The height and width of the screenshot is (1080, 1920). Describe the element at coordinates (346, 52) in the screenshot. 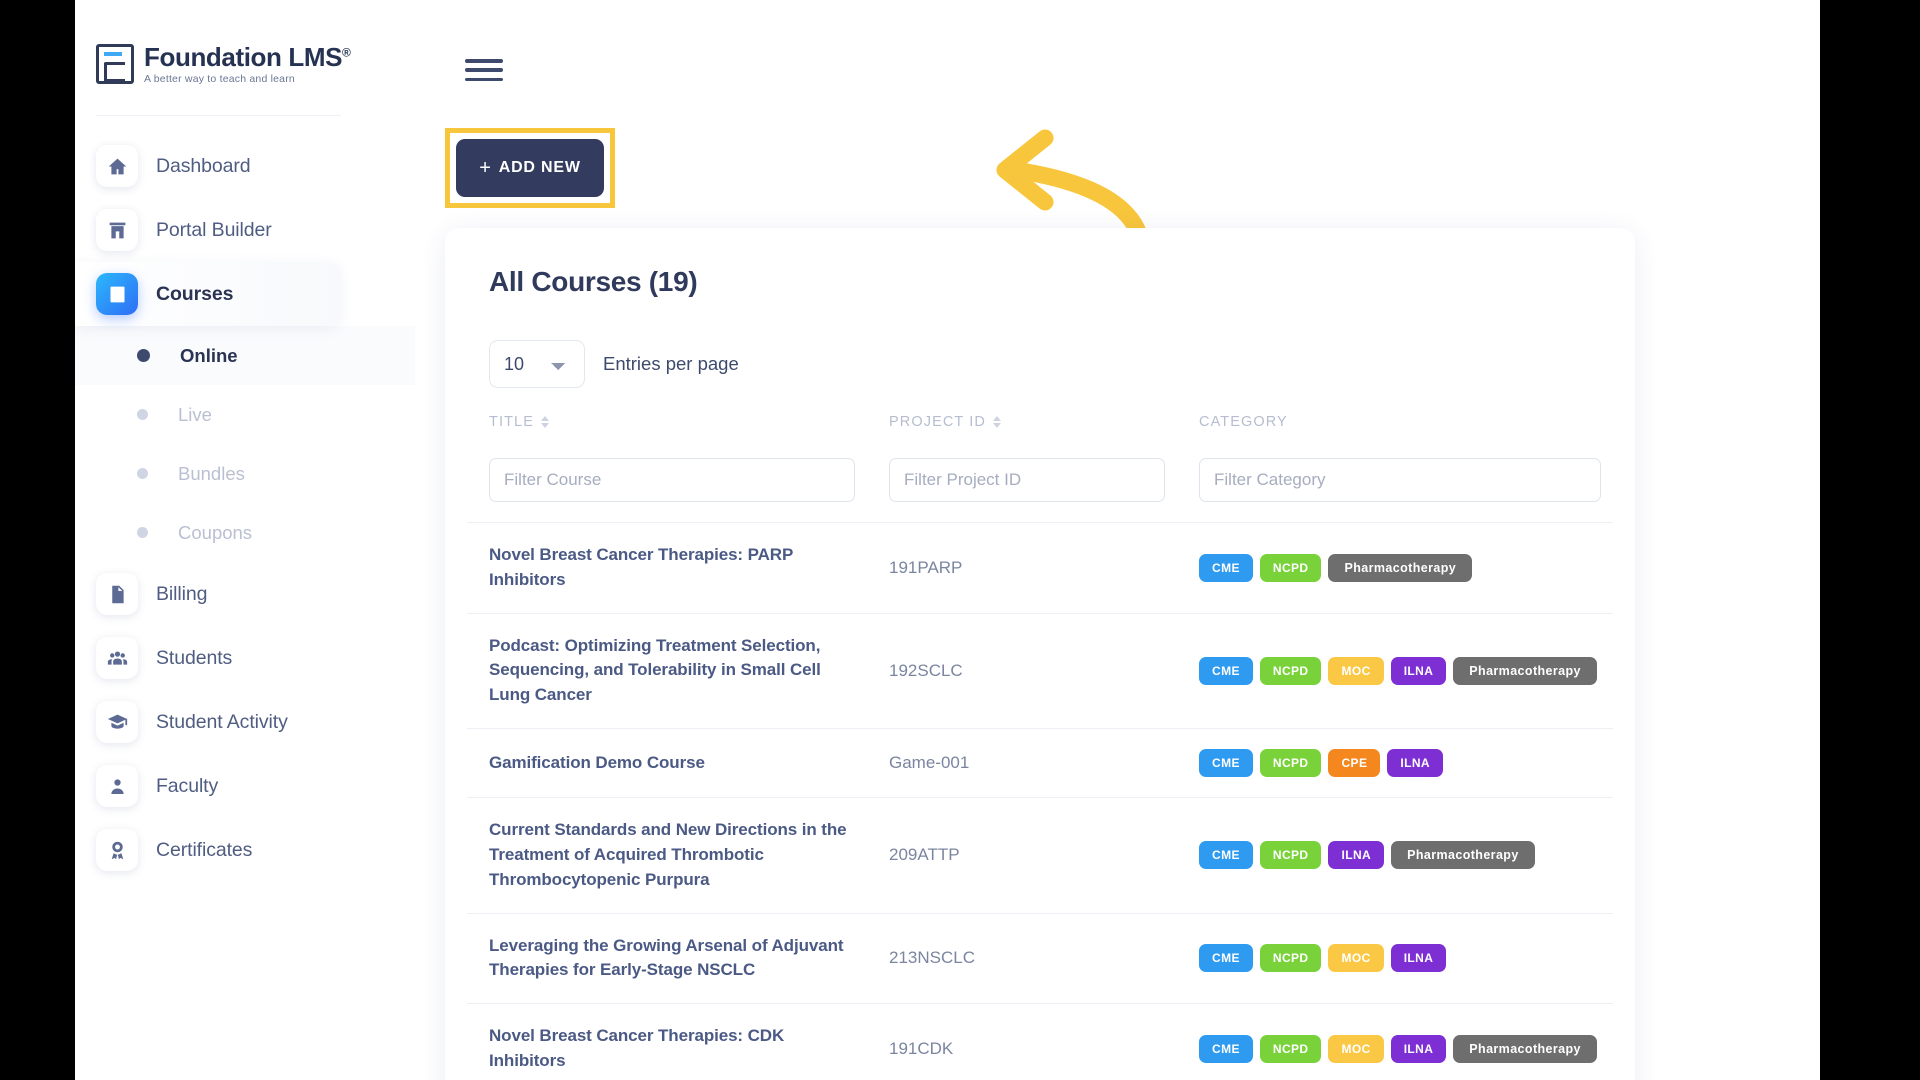

I see `trademark-symbol: ®` at that location.